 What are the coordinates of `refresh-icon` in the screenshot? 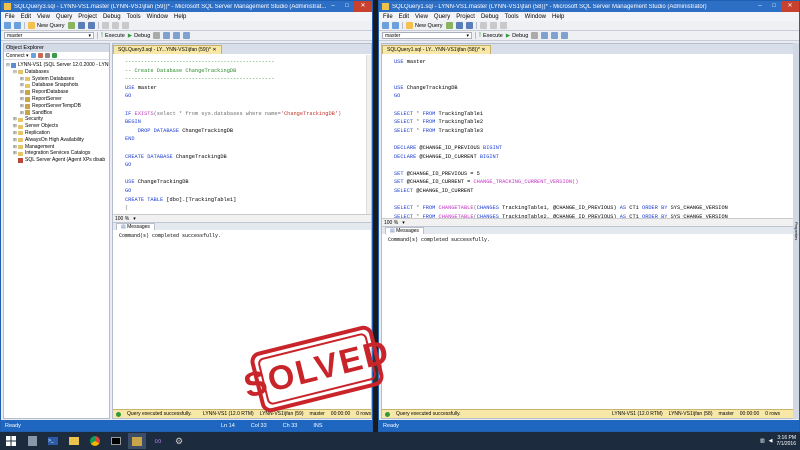 It's located at (54, 55).